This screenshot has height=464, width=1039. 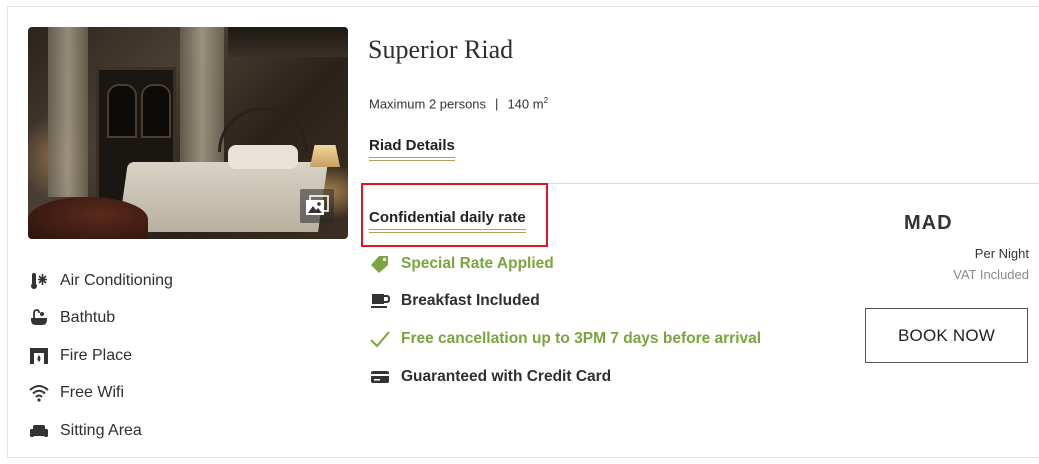 I want to click on fireplace-icon, so click(x=39, y=356).